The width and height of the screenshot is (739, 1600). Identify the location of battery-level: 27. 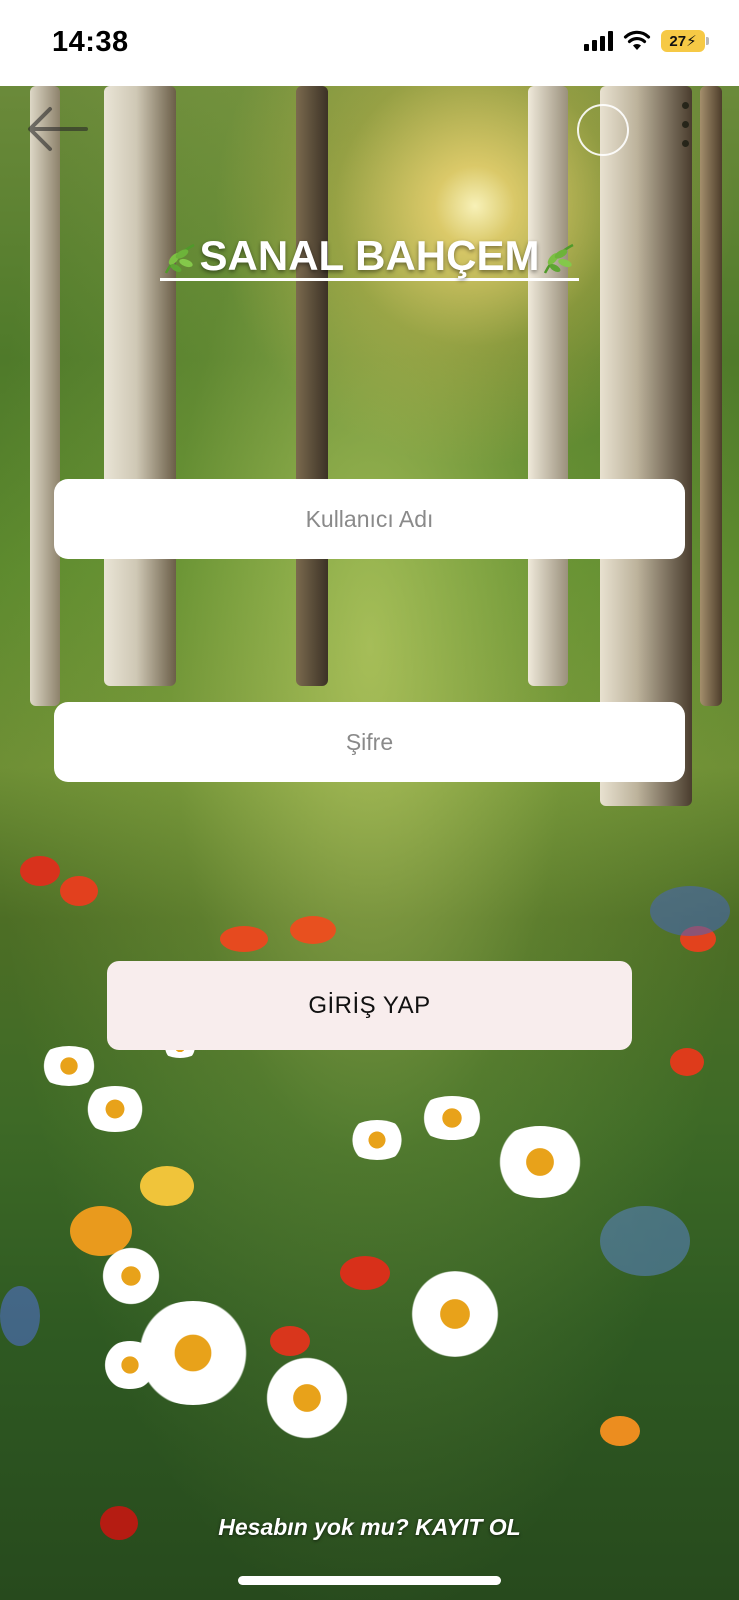
(678, 41).